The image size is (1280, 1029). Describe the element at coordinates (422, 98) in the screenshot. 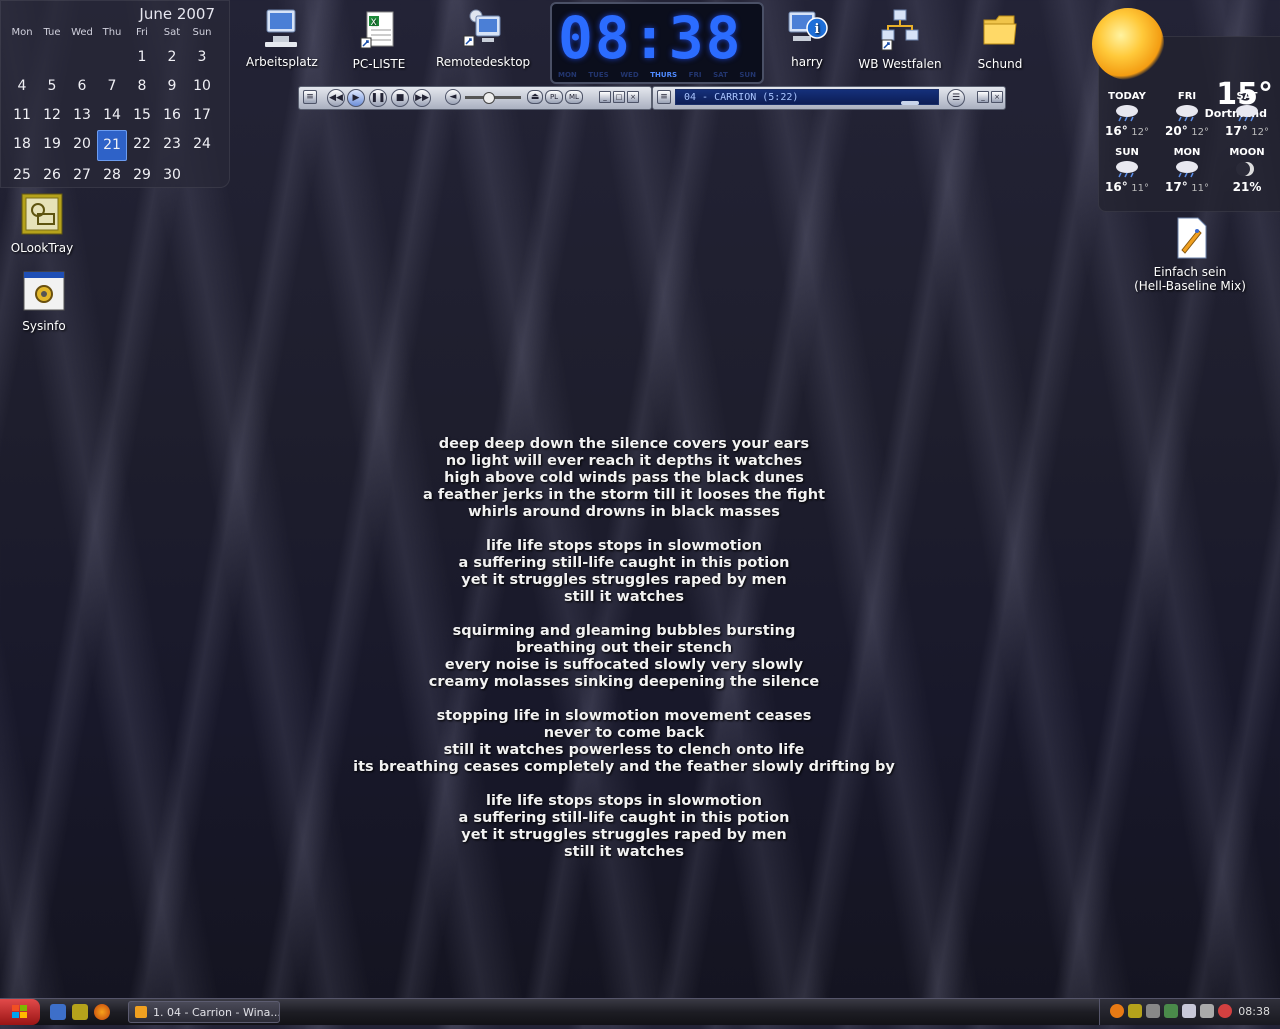

I see `next-button: ▶▶` at that location.